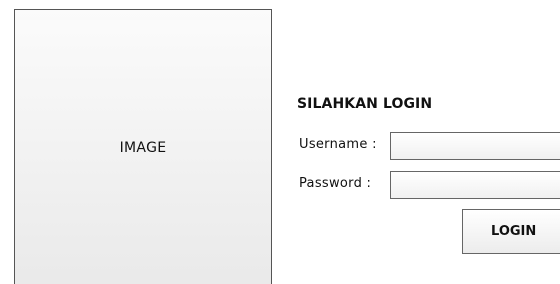 Image resolution: width=560 pixels, height=284 pixels. What do you see at coordinates (475, 185) in the screenshot?
I see `password-input` at bounding box center [475, 185].